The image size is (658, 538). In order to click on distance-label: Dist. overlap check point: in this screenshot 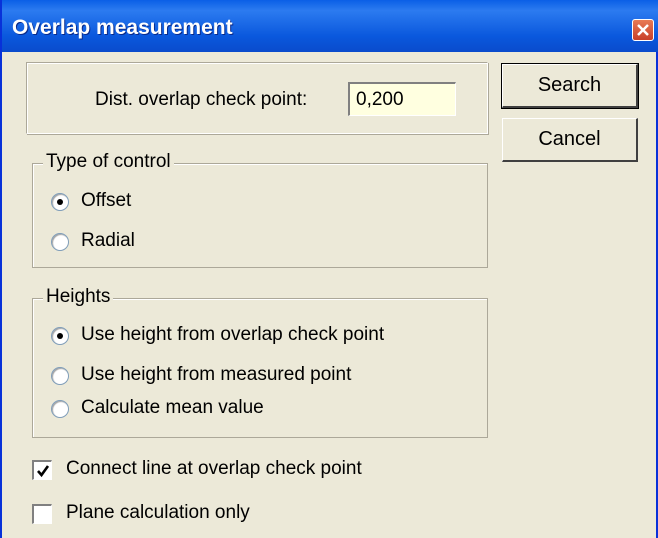, I will do `click(201, 99)`.